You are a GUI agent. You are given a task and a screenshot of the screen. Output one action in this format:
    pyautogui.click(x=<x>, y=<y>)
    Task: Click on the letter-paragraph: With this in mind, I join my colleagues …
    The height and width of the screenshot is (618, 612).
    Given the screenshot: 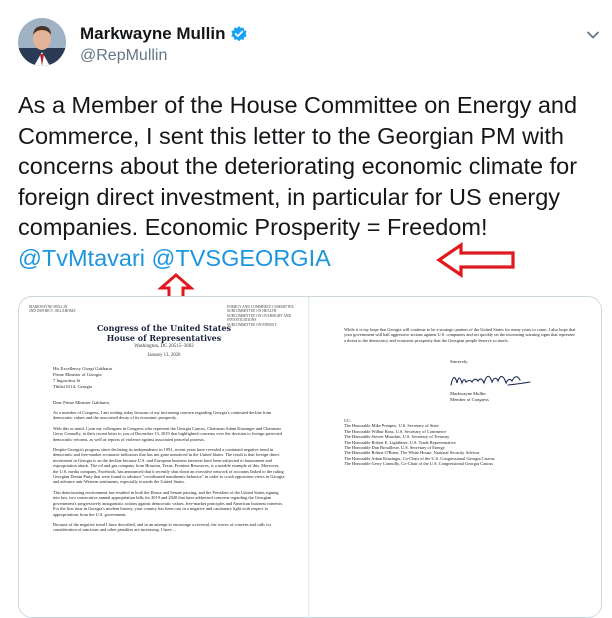 What is the action you would take?
    pyautogui.click(x=167, y=433)
    